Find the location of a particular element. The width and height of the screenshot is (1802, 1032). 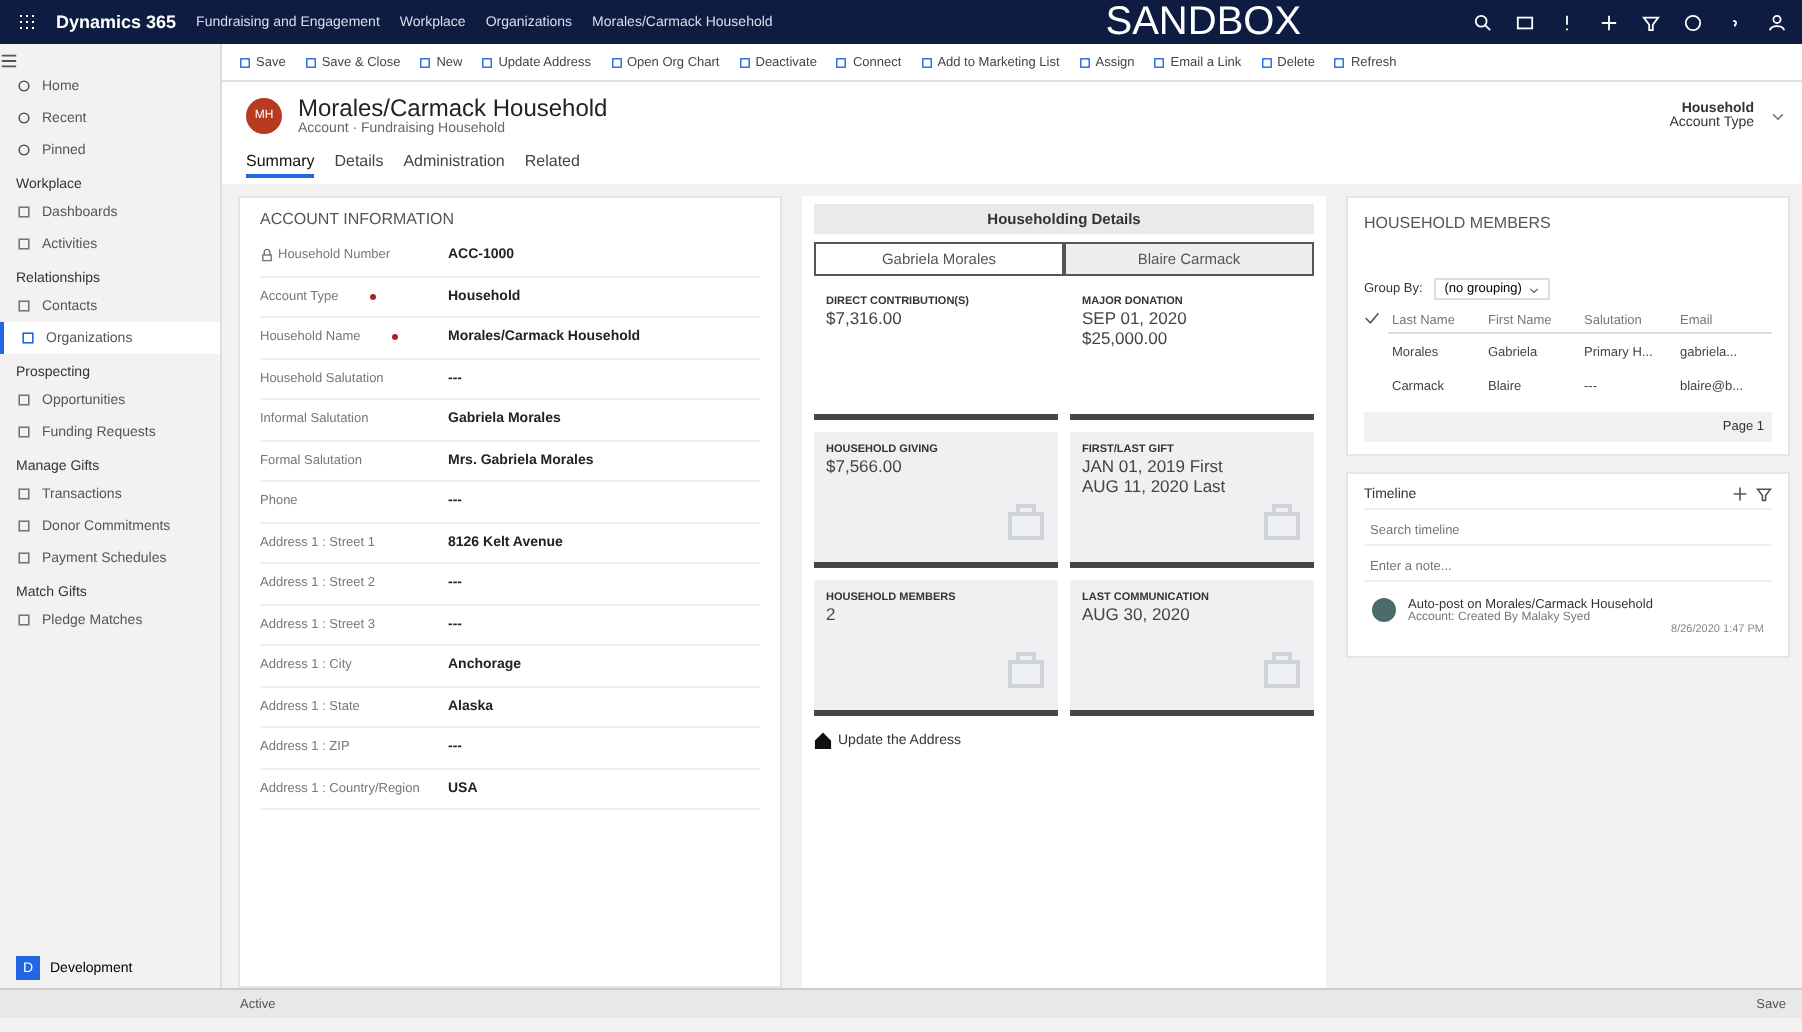

check-icon is located at coordinates (1372, 318).